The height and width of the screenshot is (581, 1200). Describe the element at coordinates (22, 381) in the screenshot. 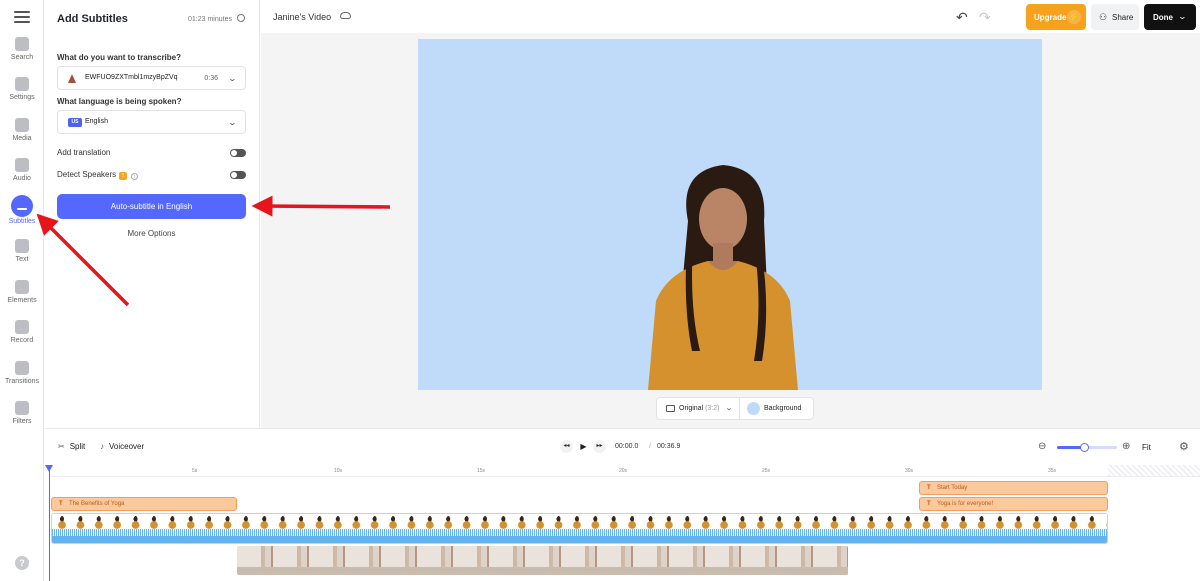

I see `sidebar-item-label: Transitions` at that location.